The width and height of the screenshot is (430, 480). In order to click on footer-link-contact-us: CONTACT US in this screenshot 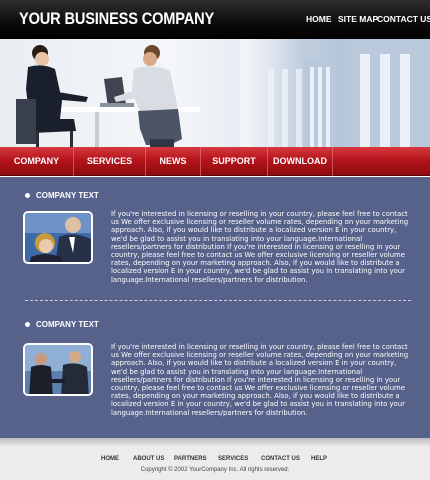, I will do `click(280, 459)`.